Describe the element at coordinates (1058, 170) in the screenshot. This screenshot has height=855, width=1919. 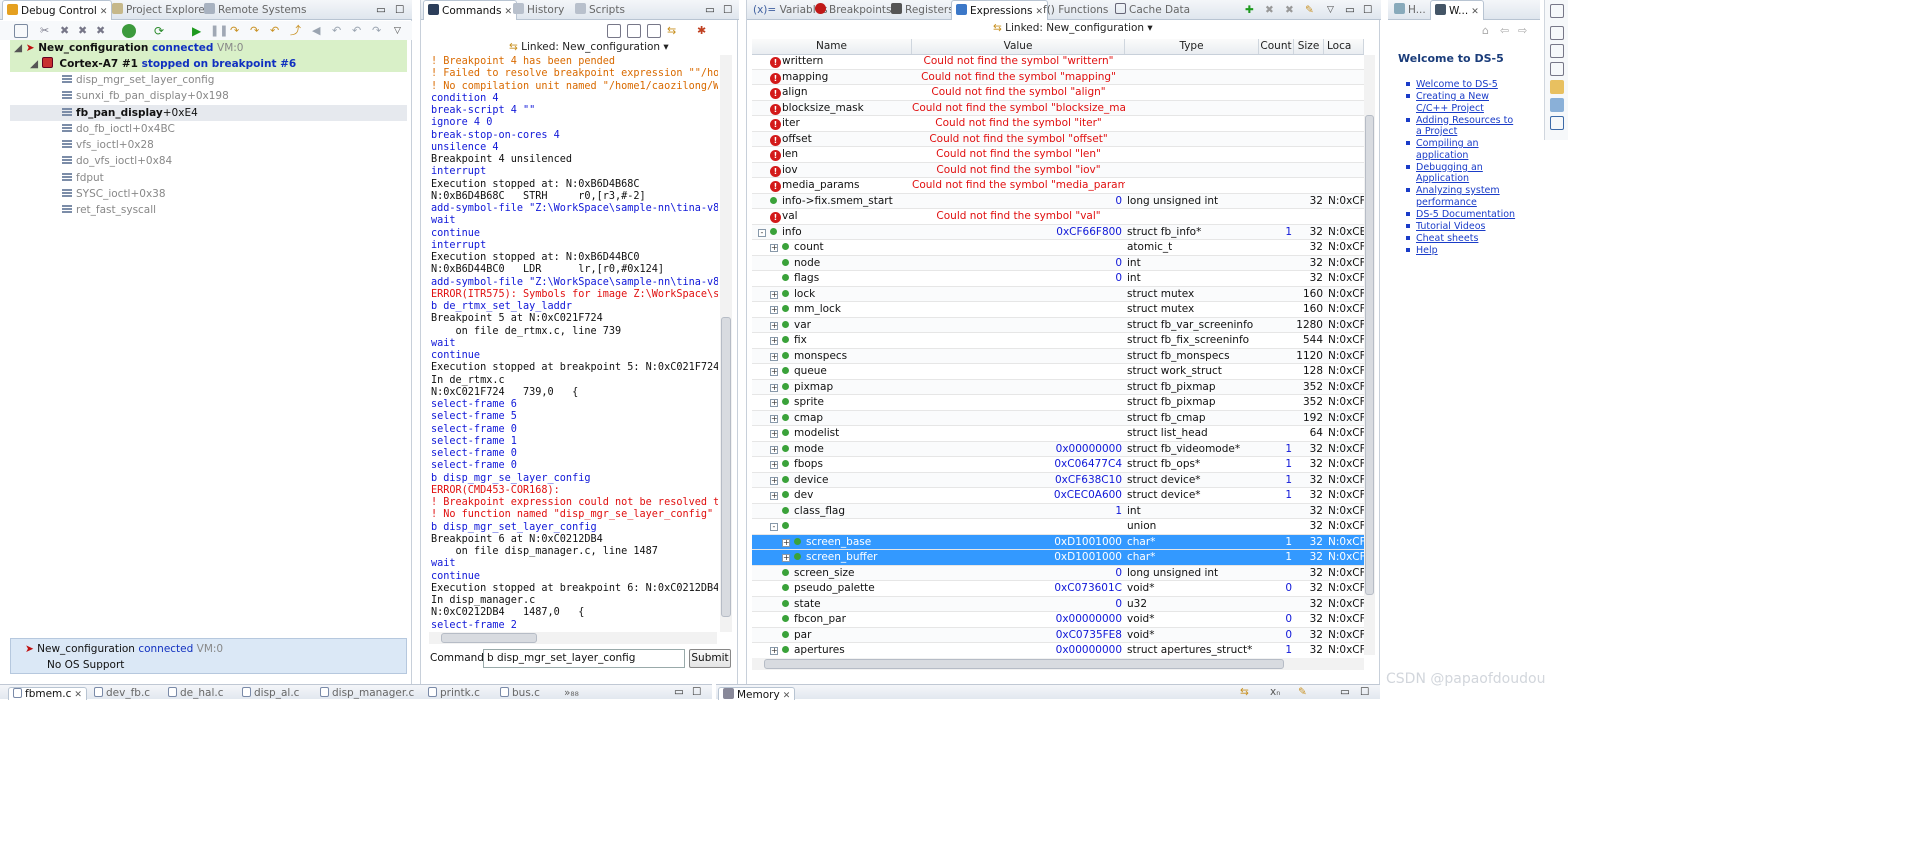
I see `expression-row: ! iov Could not find the symbol "iov"` at that location.